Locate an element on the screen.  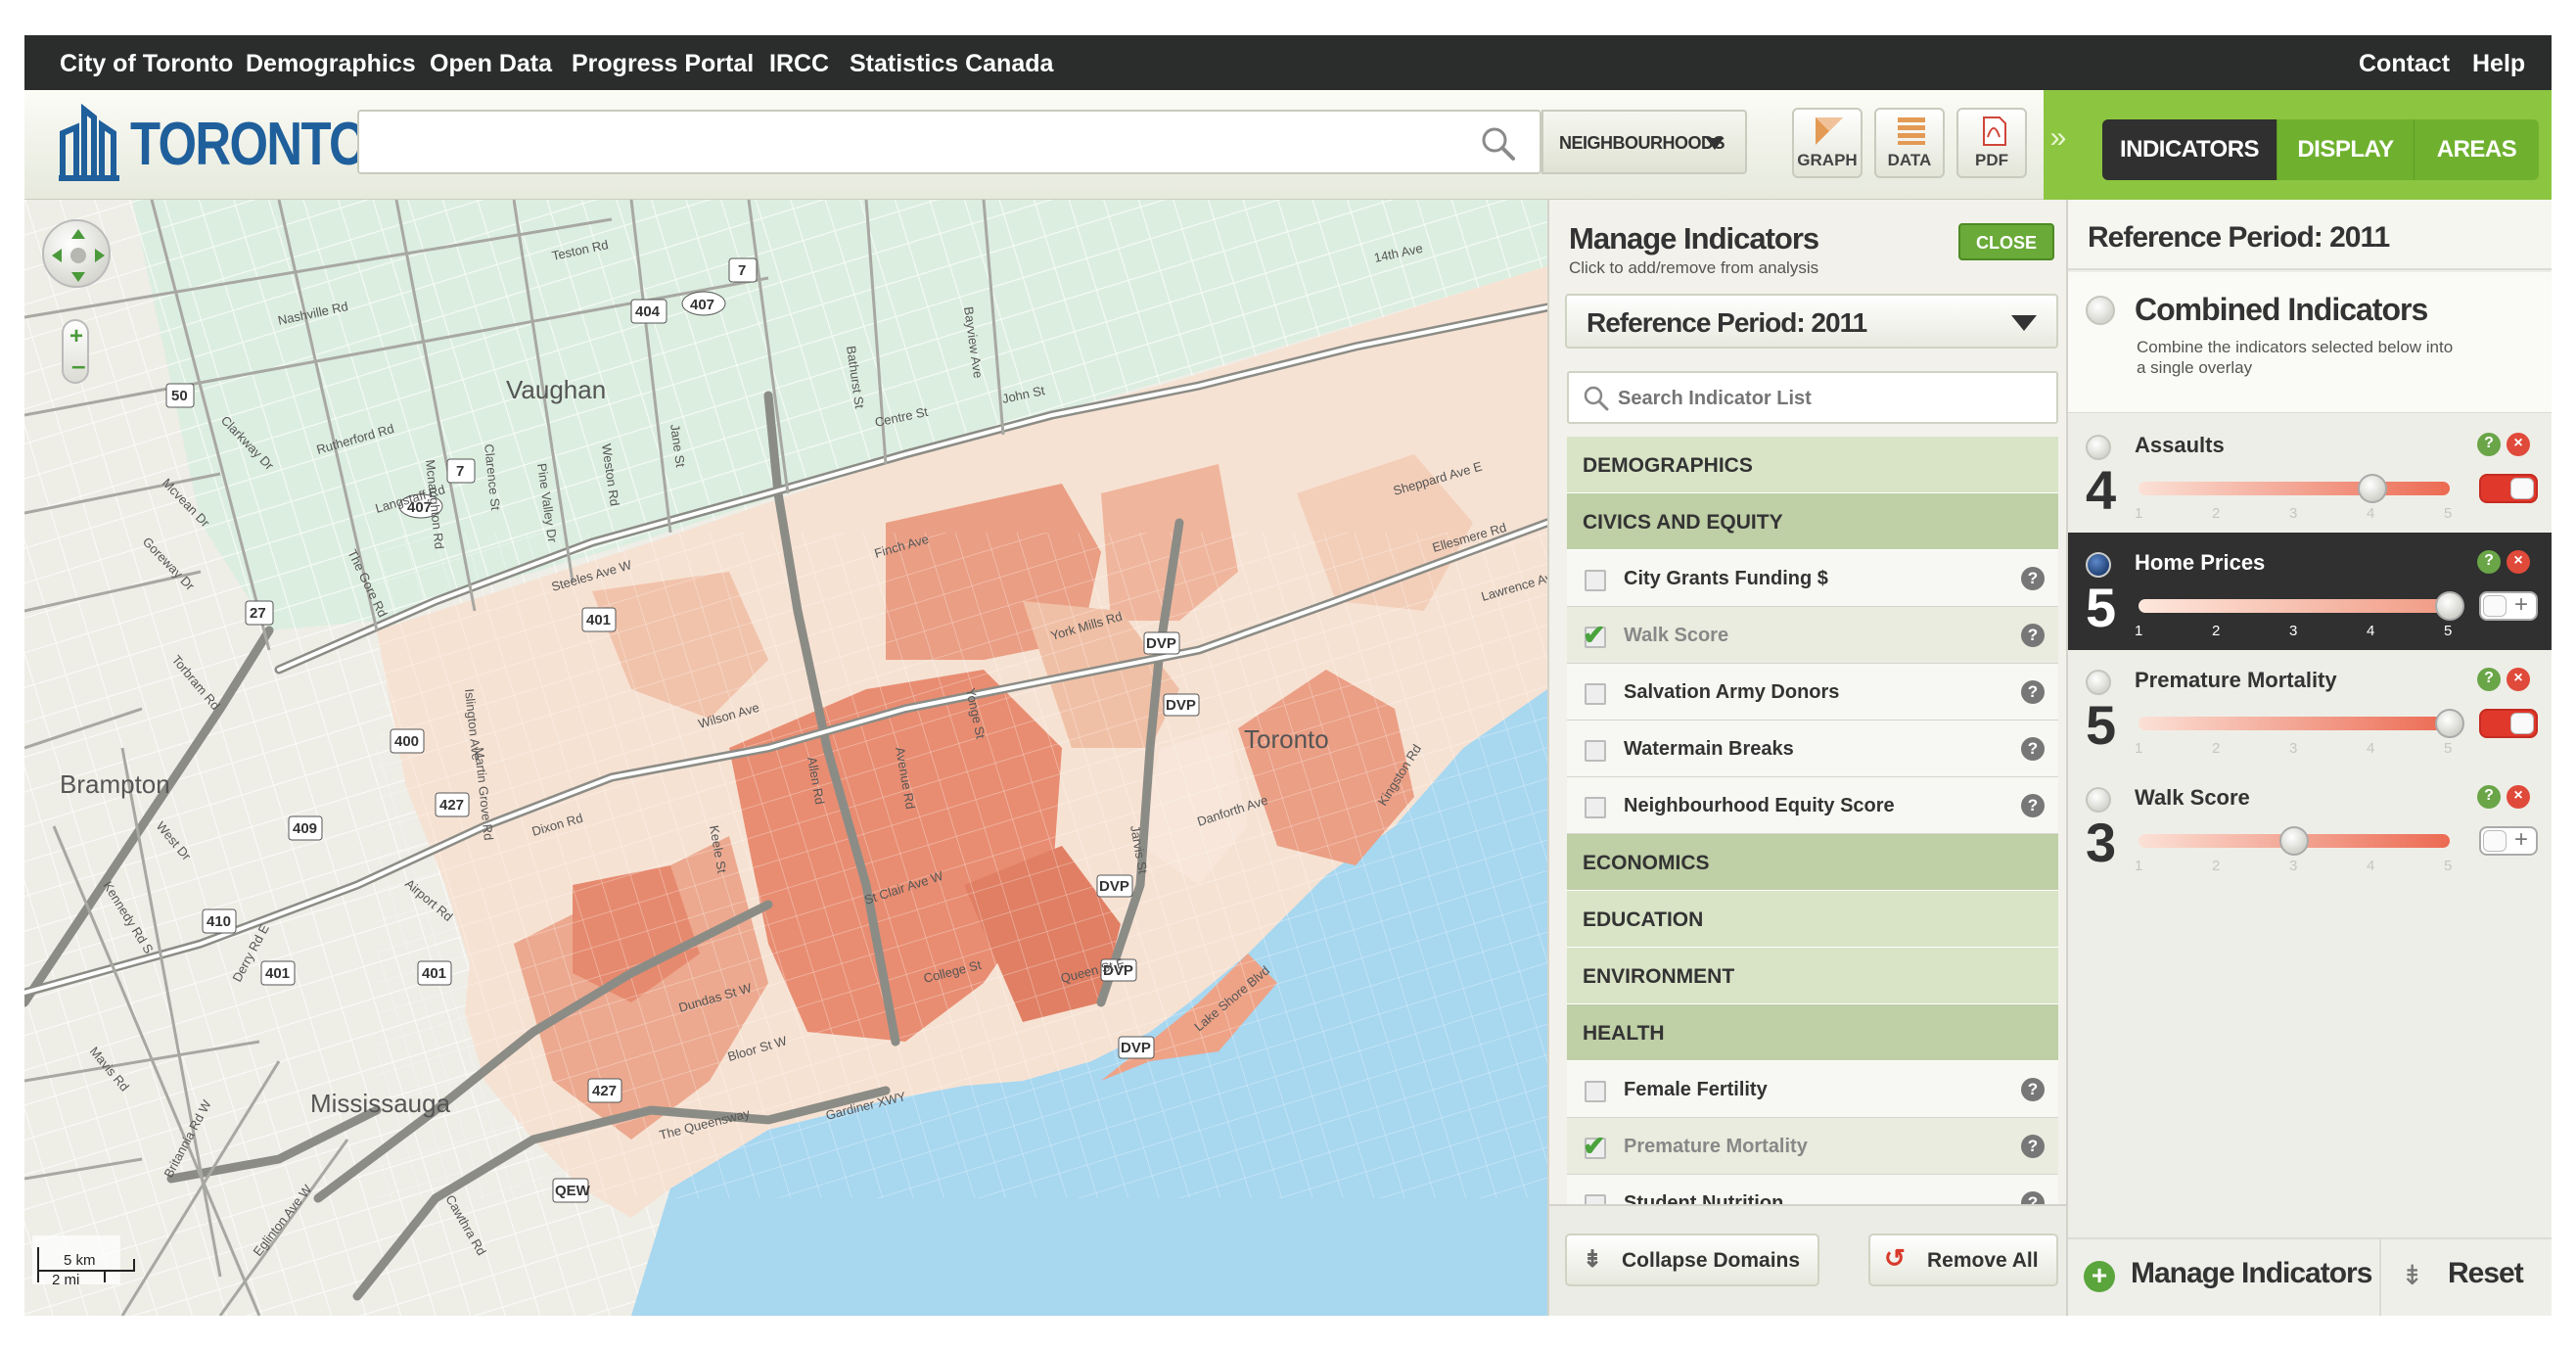
pan-arrows-icon is located at coordinates (78, 255).